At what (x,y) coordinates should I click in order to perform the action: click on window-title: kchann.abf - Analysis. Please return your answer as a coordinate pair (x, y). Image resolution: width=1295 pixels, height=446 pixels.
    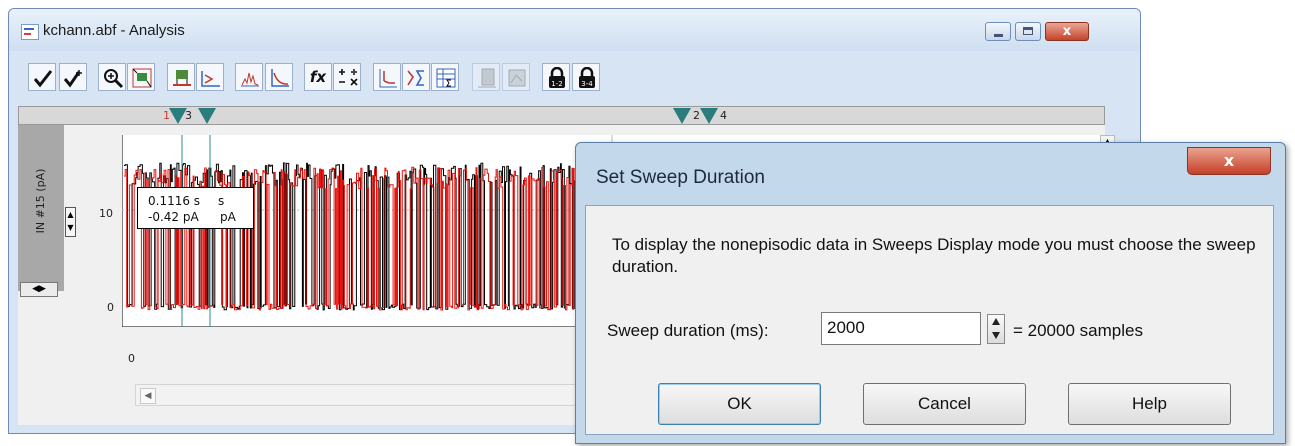
    Looking at the image, I should click on (114, 30).